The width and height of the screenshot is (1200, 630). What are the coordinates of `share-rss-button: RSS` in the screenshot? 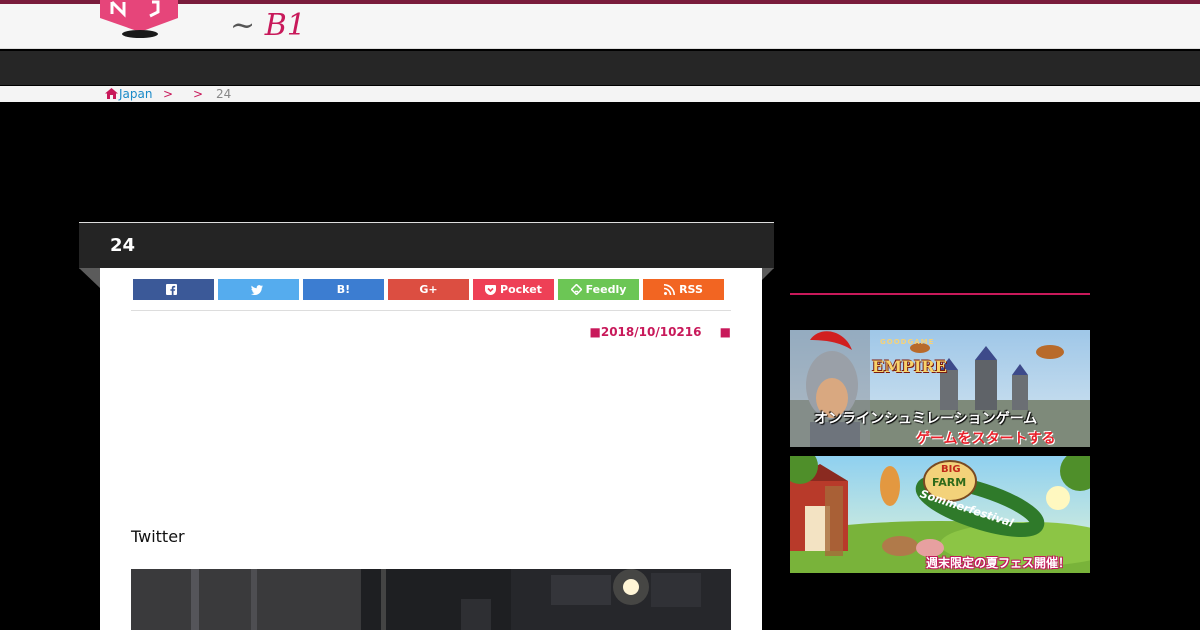 It's located at (683, 289).